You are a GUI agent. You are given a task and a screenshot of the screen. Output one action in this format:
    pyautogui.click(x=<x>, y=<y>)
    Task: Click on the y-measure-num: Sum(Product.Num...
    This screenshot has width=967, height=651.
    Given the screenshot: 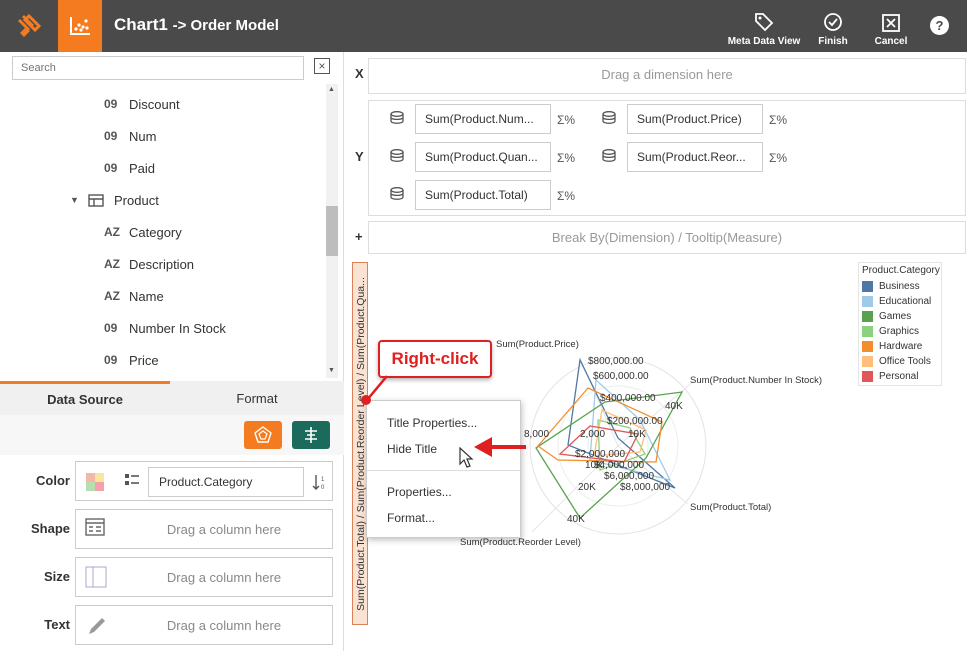 What is the action you would take?
    pyautogui.click(x=483, y=119)
    